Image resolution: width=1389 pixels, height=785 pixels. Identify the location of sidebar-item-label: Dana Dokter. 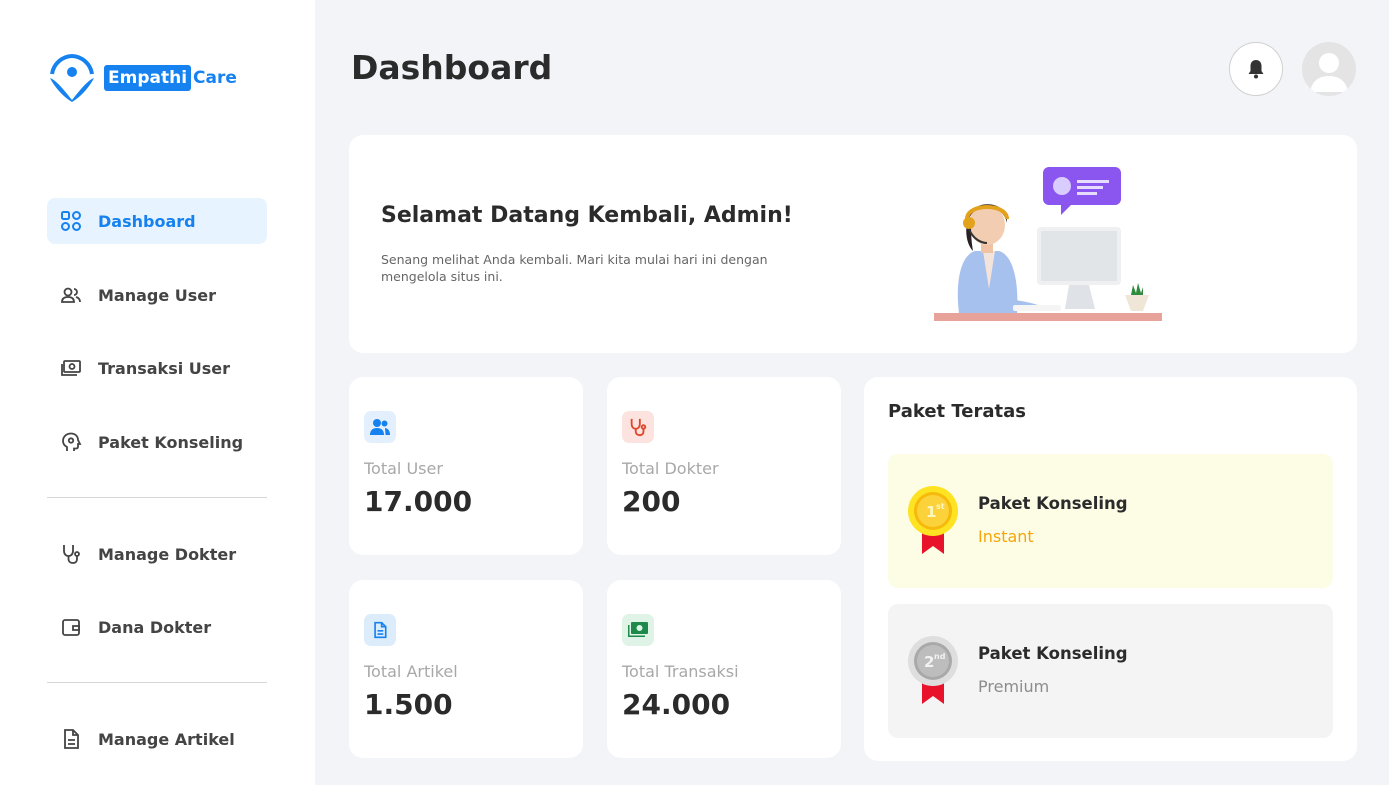
(155, 627).